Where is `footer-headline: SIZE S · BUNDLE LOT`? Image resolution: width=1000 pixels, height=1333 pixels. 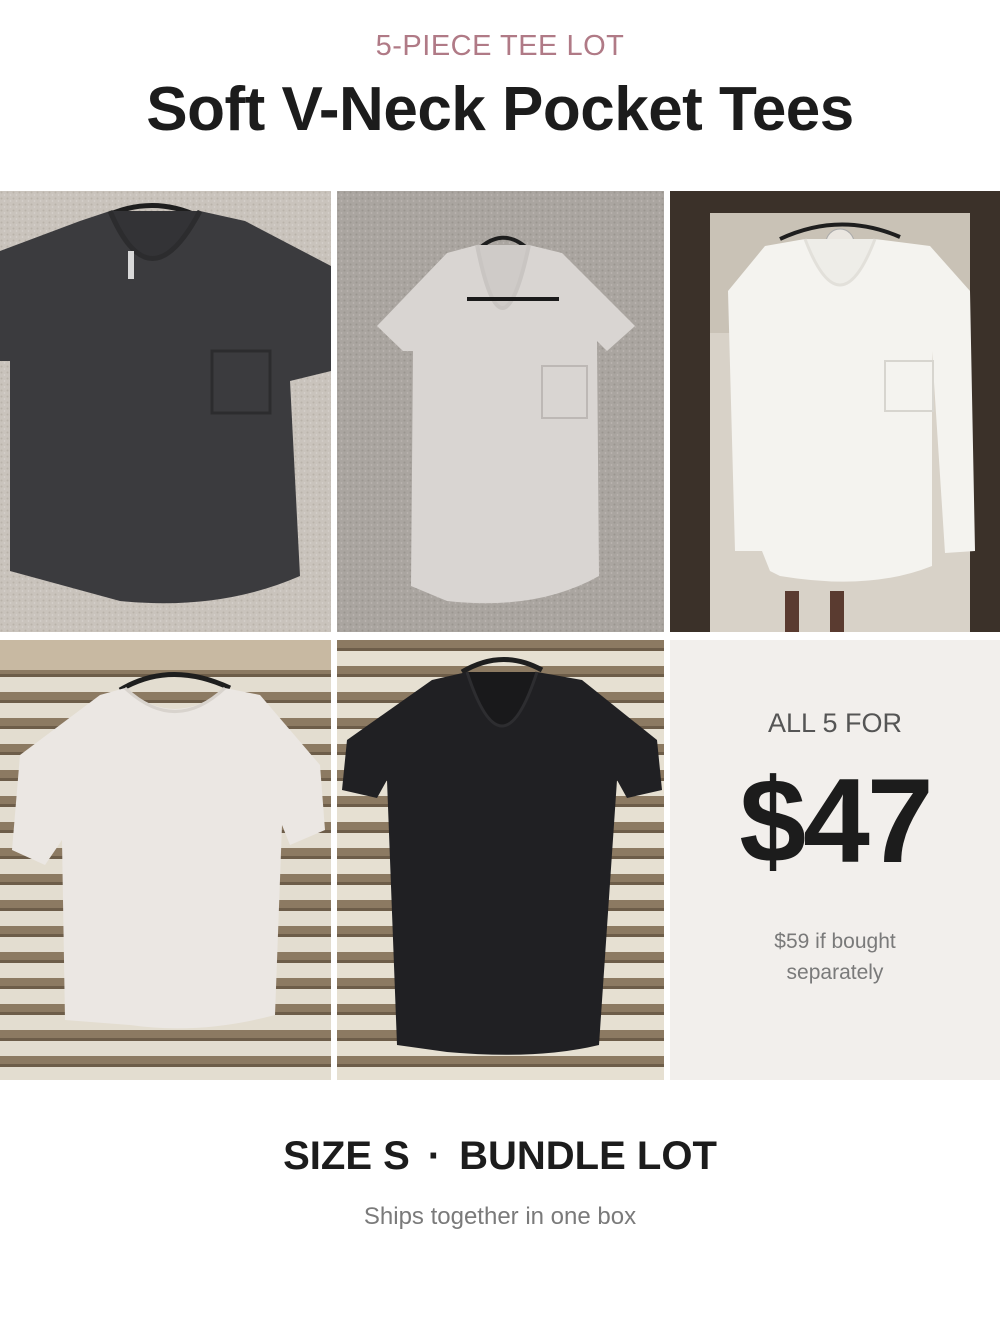
footer-headline: SIZE S · BUNDLE LOT is located at coordinates (500, 1156).